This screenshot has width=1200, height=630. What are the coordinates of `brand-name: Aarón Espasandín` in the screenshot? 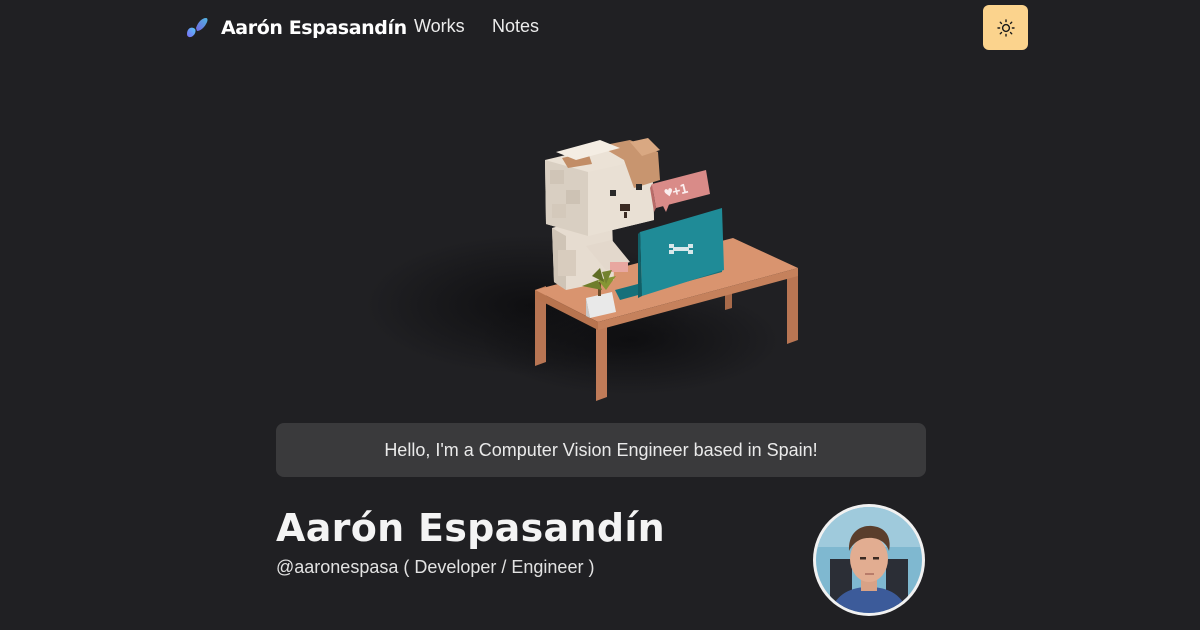 It's located at (314, 28).